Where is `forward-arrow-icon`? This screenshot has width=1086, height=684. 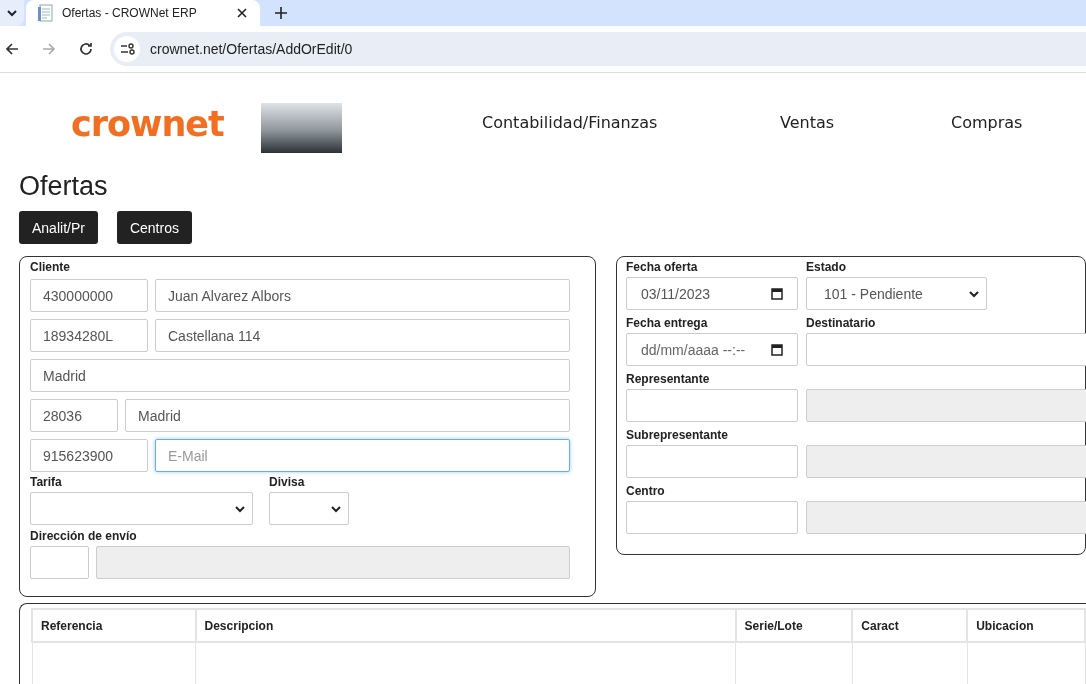
forward-arrow-icon is located at coordinates (49, 49).